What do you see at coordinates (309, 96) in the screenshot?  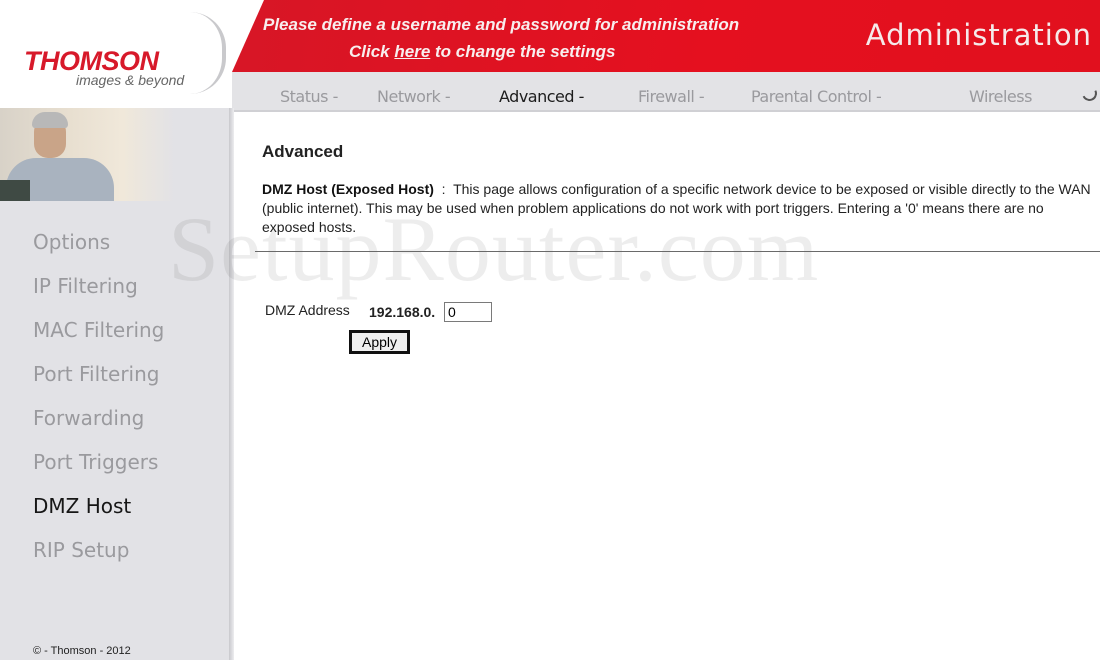 I see `tab-status: Status -` at bounding box center [309, 96].